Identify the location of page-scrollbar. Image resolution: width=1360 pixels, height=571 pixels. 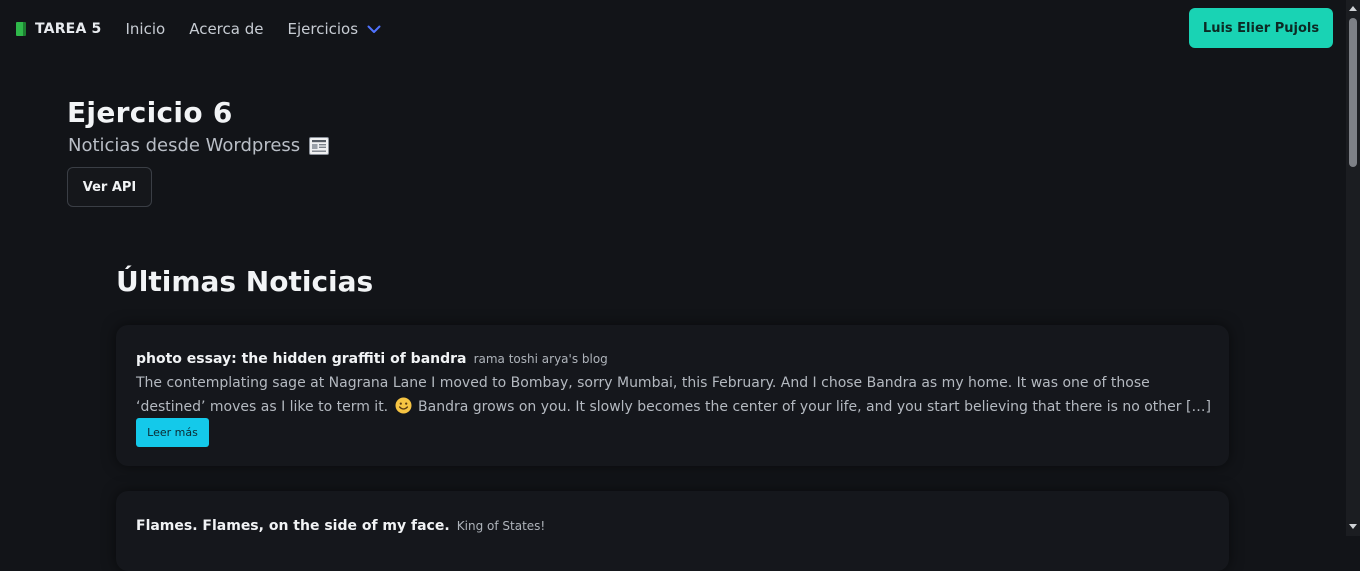
(1353, 268).